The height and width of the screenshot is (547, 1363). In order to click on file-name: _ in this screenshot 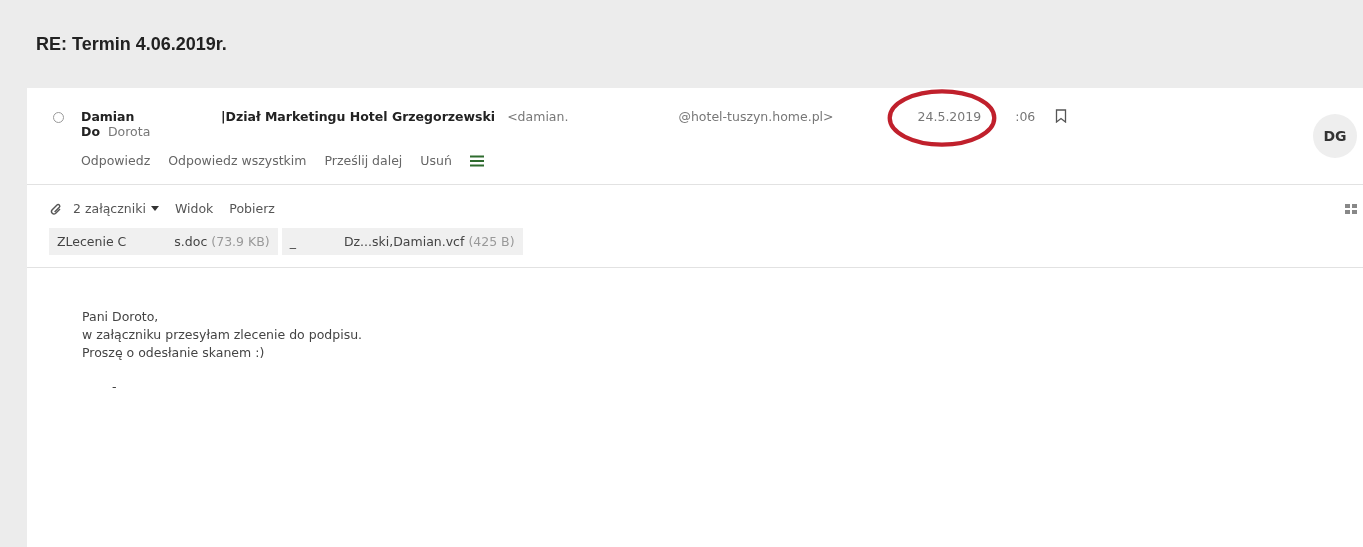, I will do `click(292, 241)`.